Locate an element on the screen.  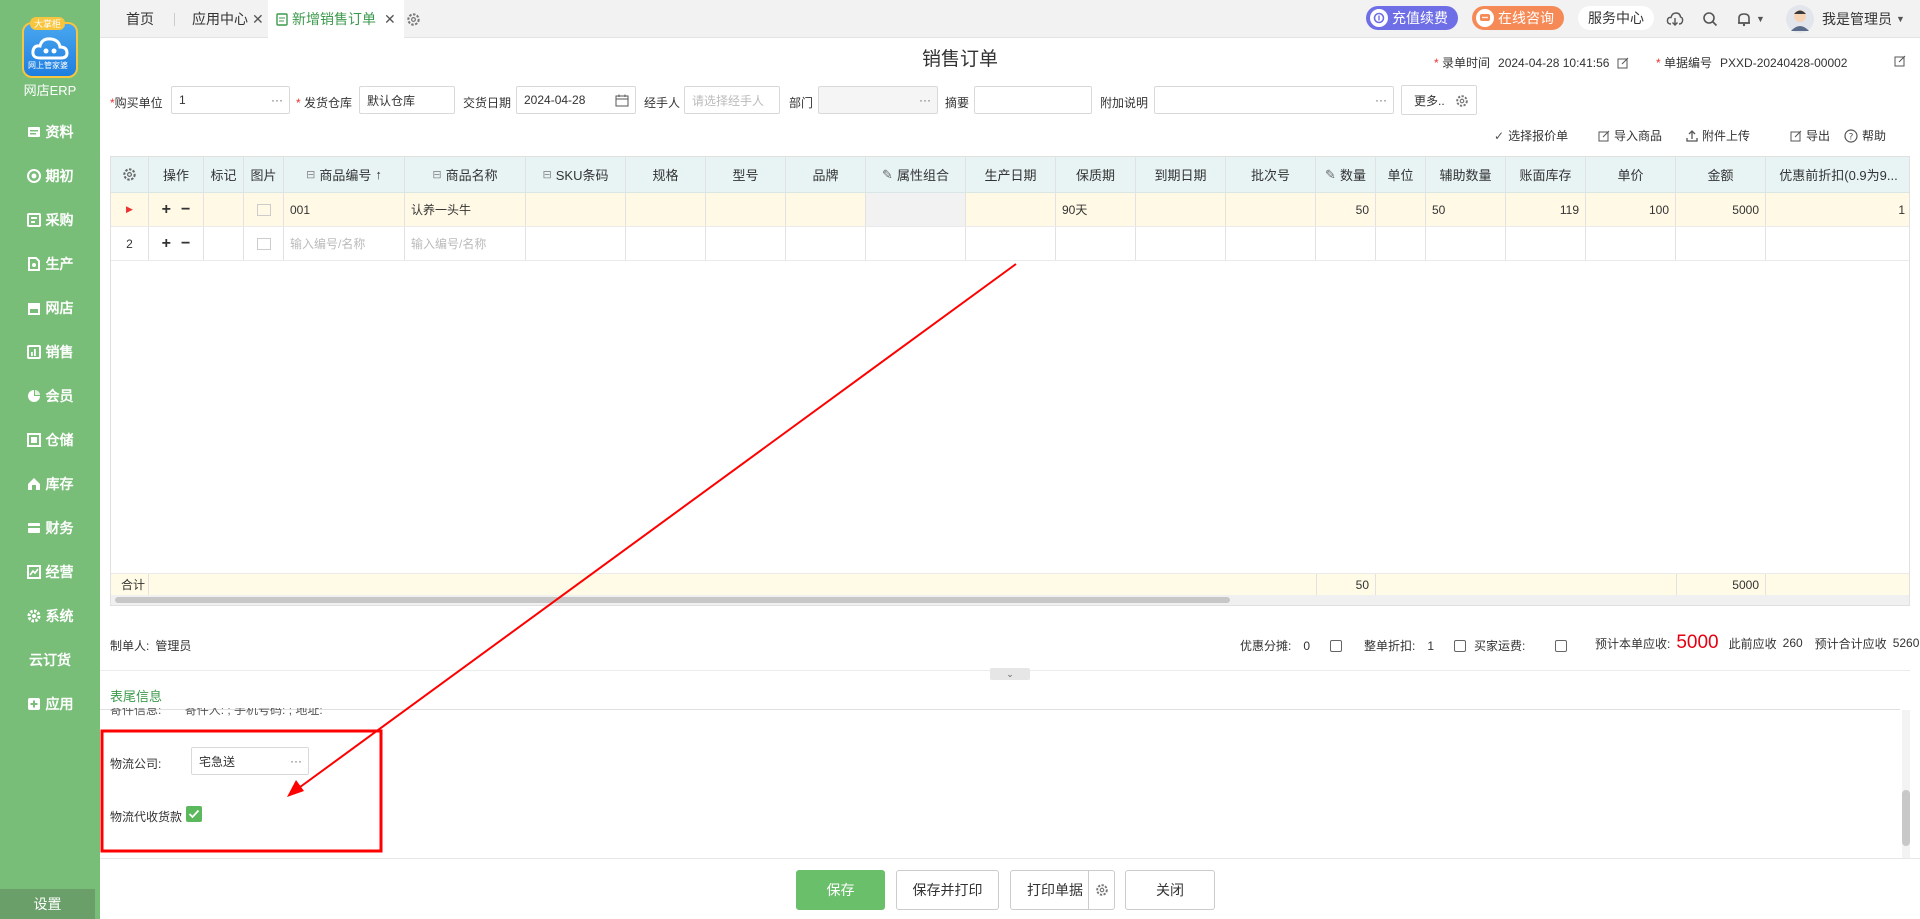
close-button: 关闭 is located at coordinates (1170, 890).